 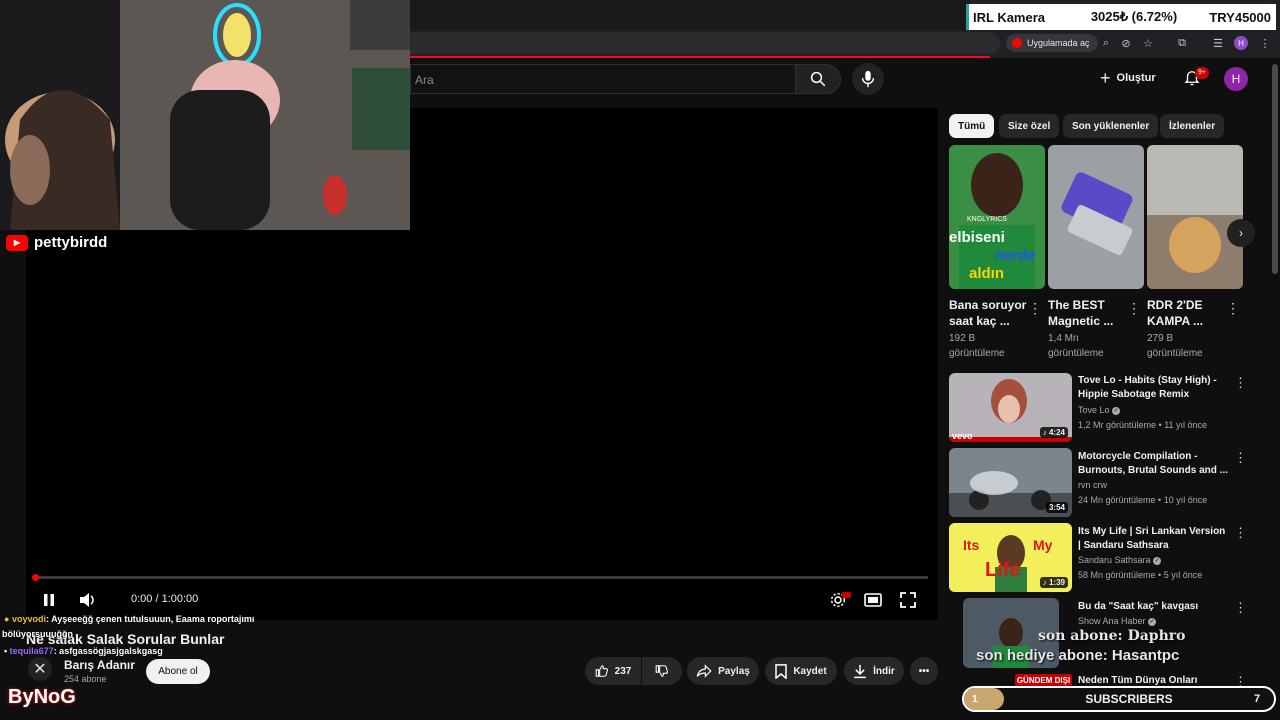 I want to click on voice-search-button, so click(x=868, y=79).